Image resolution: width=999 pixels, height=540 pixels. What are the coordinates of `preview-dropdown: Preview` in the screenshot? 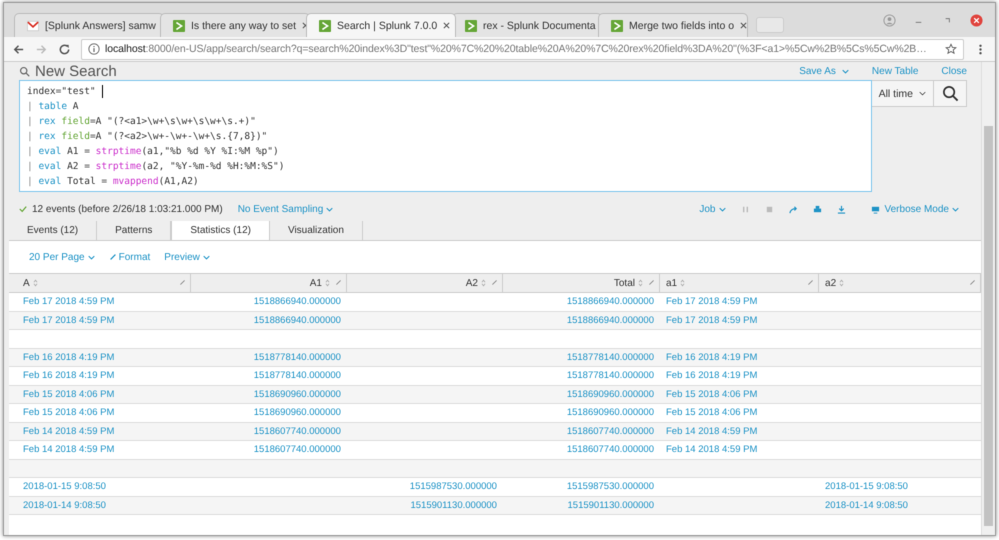 It's located at (187, 257).